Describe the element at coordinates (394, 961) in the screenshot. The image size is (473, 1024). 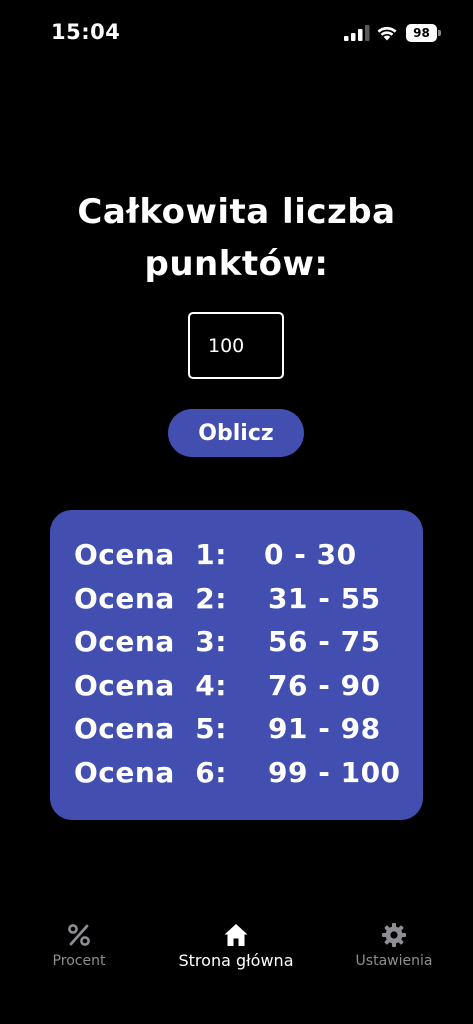
I see `tab-label: Ustawienia` at that location.